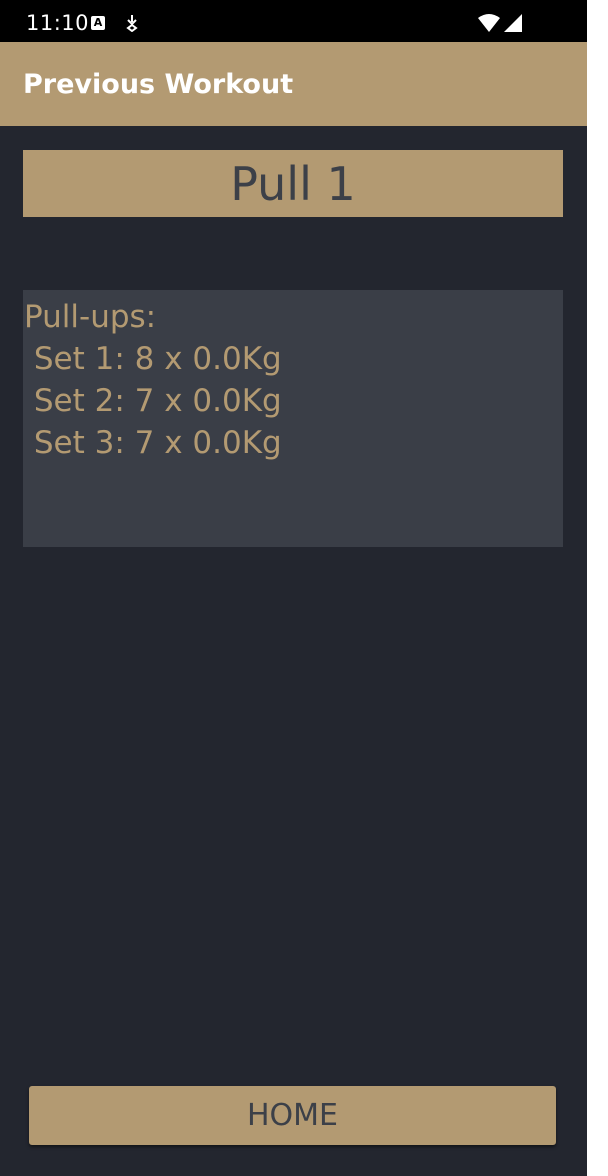  What do you see at coordinates (513, 23) in the screenshot?
I see `signal-icon` at bounding box center [513, 23].